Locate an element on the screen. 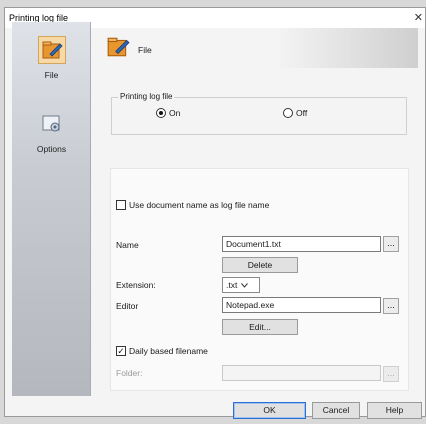 The width and height of the screenshot is (426, 424). use-doc-name-label: Use document name as log file name is located at coordinates (199, 205).